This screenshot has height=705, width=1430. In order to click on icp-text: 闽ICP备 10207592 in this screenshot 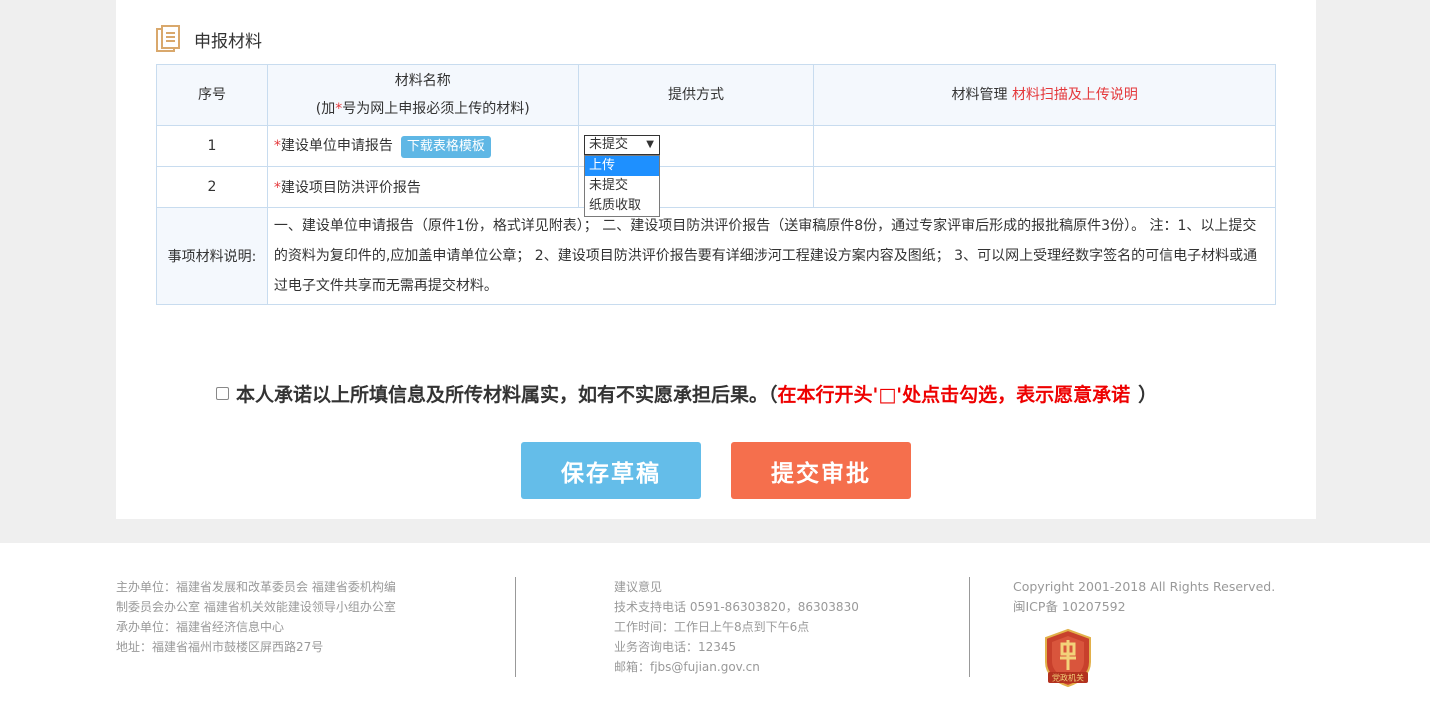, I will do `click(1163, 607)`.